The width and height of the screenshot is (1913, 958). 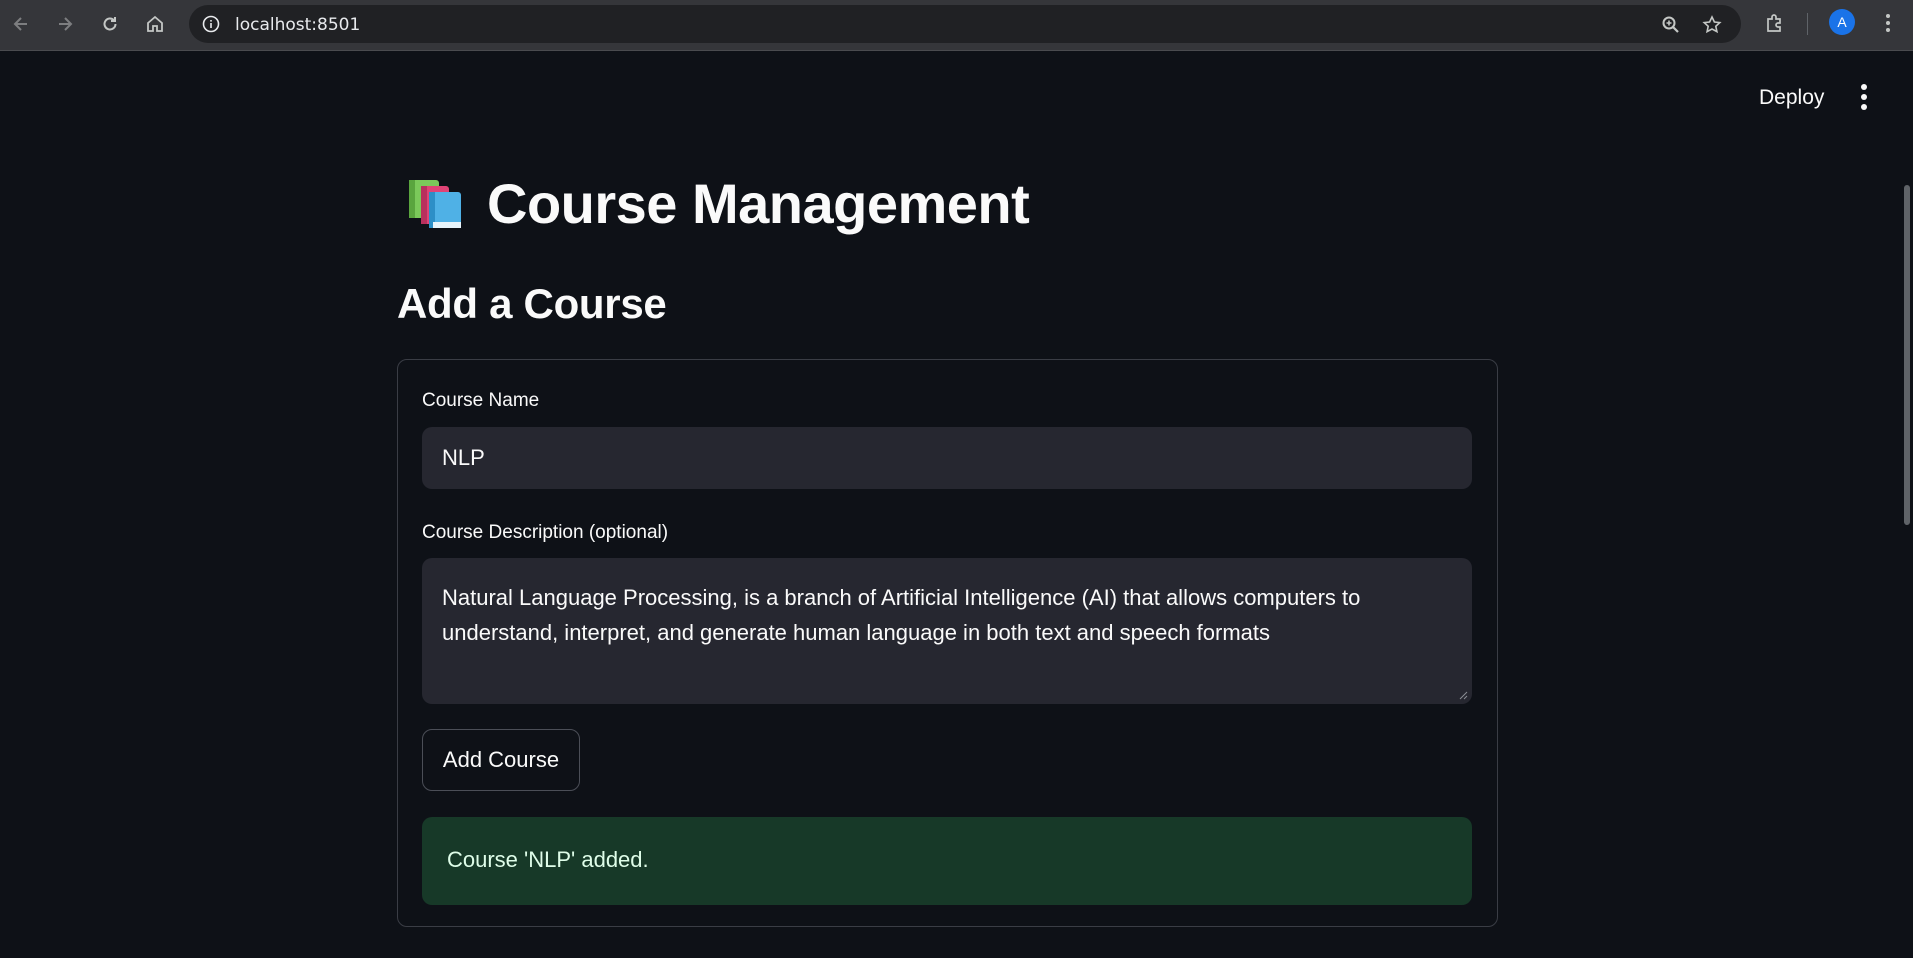 What do you see at coordinates (532, 303) in the screenshot?
I see `section-subheader: Add a Course` at bounding box center [532, 303].